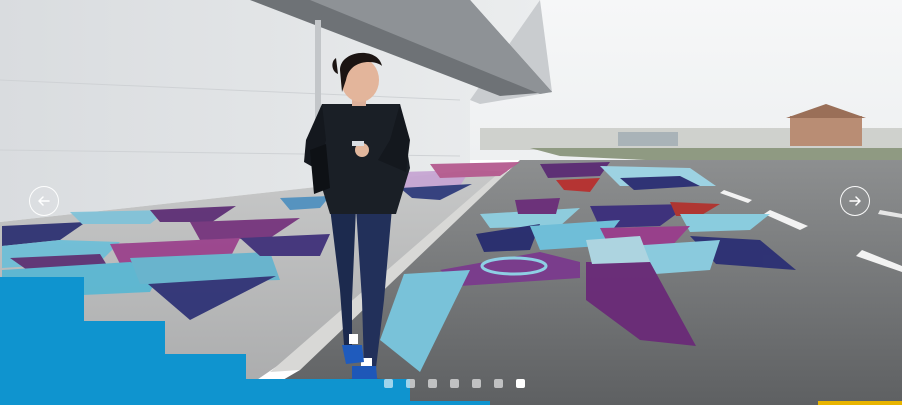  I want to click on arrow-left-icon, so click(44, 201).